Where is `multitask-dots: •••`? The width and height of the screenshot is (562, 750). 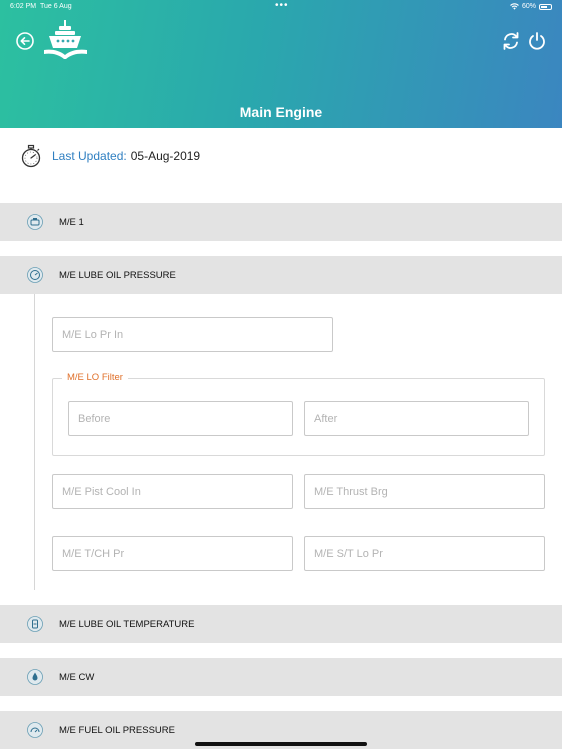 multitask-dots: ••• is located at coordinates (282, 5).